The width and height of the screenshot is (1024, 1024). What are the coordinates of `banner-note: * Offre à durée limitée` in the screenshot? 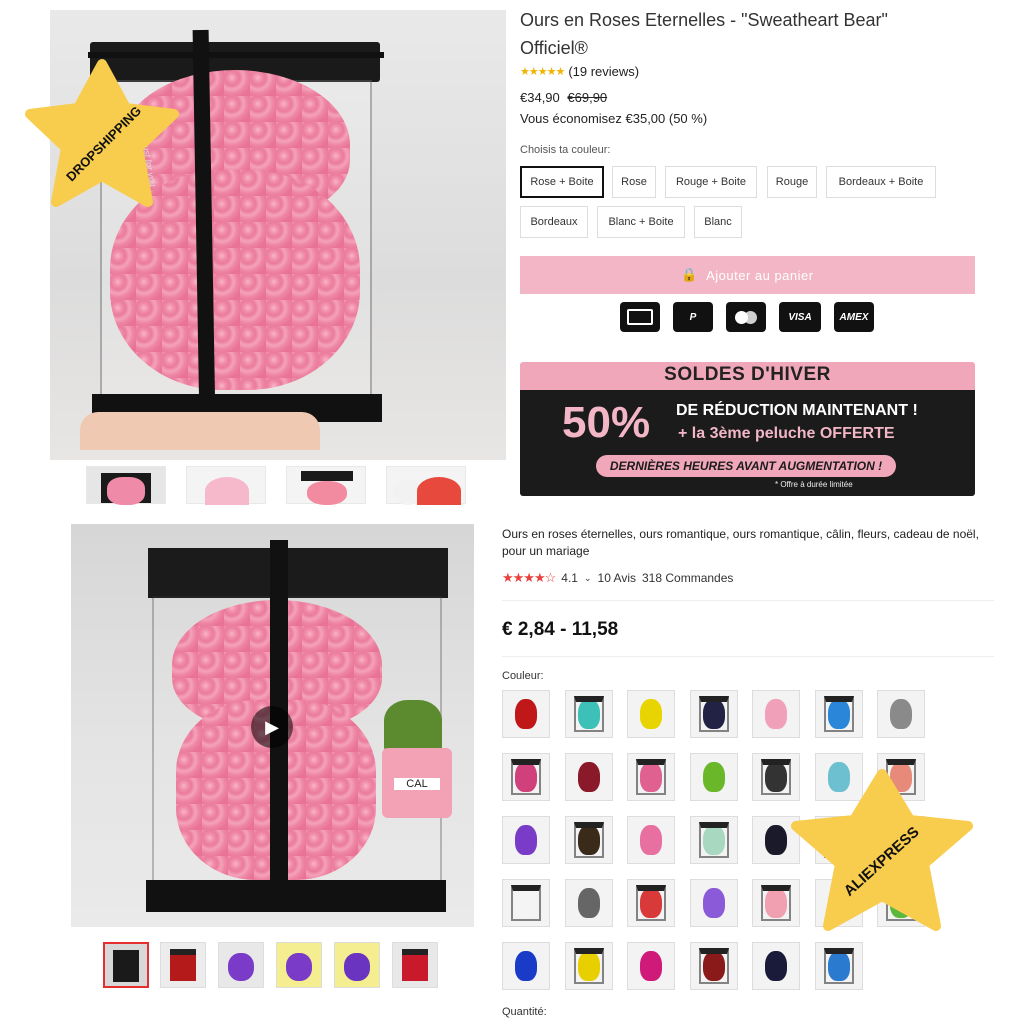 It's located at (814, 484).